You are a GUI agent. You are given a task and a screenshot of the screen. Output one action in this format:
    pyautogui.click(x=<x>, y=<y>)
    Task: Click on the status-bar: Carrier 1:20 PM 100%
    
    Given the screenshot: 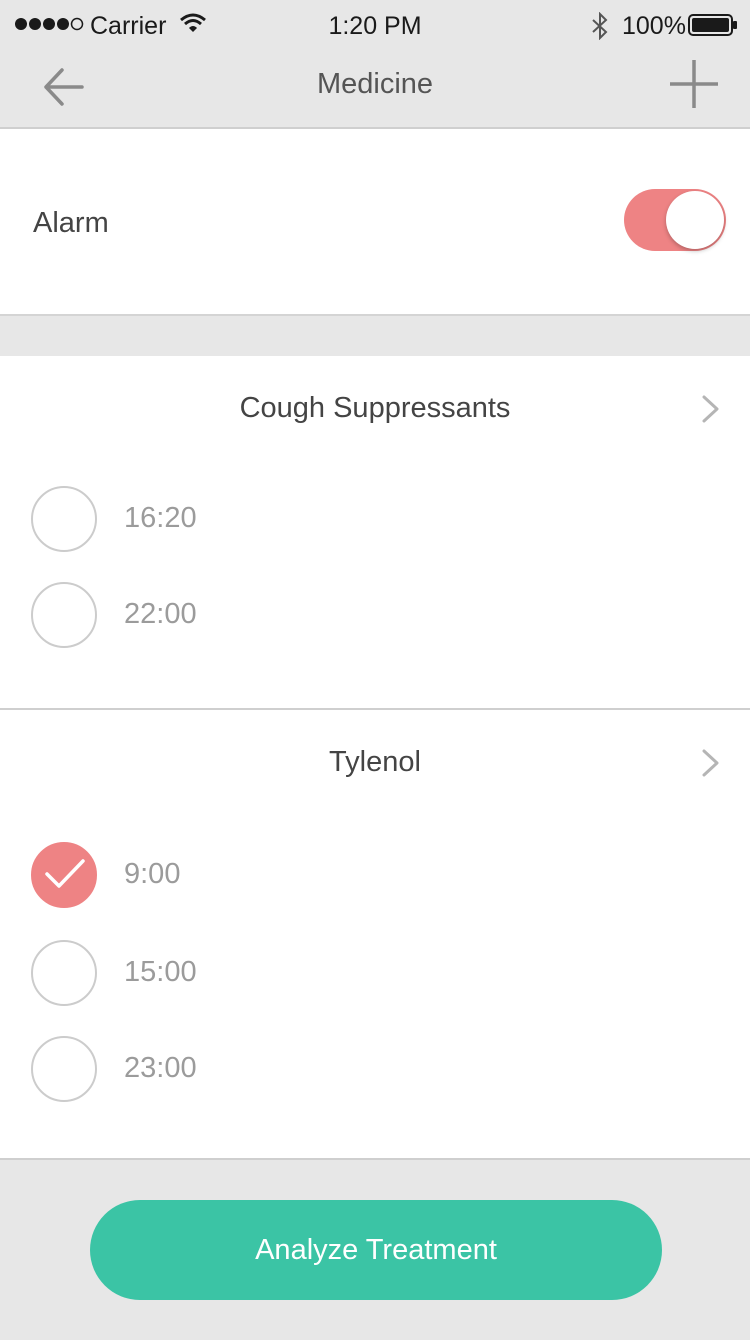 What is the action you would take?
    pyautogui.click(x=375, y=27)
    